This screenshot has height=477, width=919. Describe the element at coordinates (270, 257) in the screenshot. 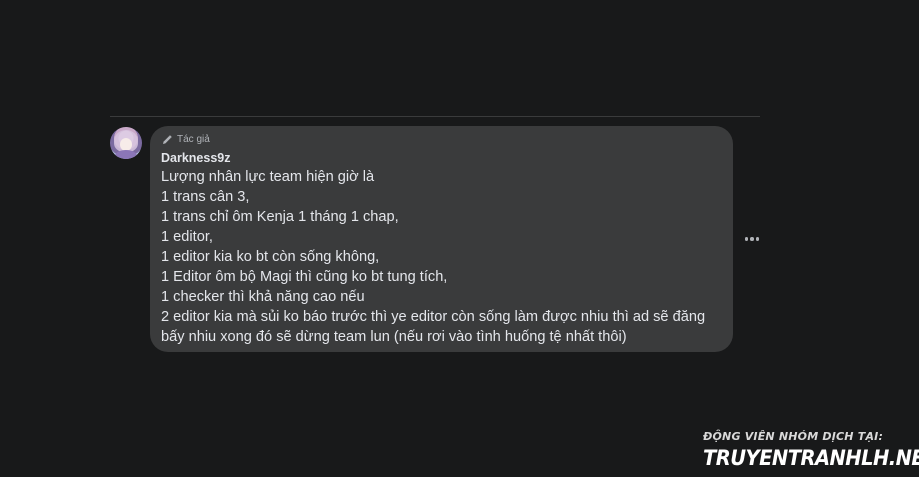

I see `comment-line: 1 editor kia ko bt còn sống không,` at that location.